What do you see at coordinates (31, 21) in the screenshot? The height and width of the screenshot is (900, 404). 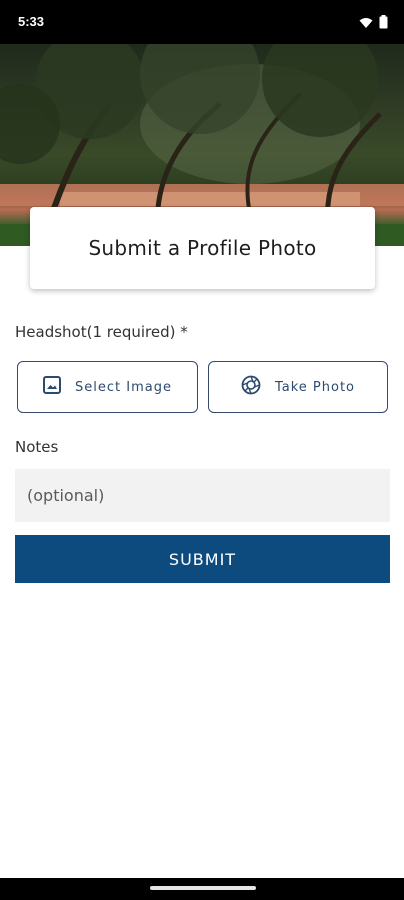 I see `status-time: 5:33` at bounding box center [31, 21].